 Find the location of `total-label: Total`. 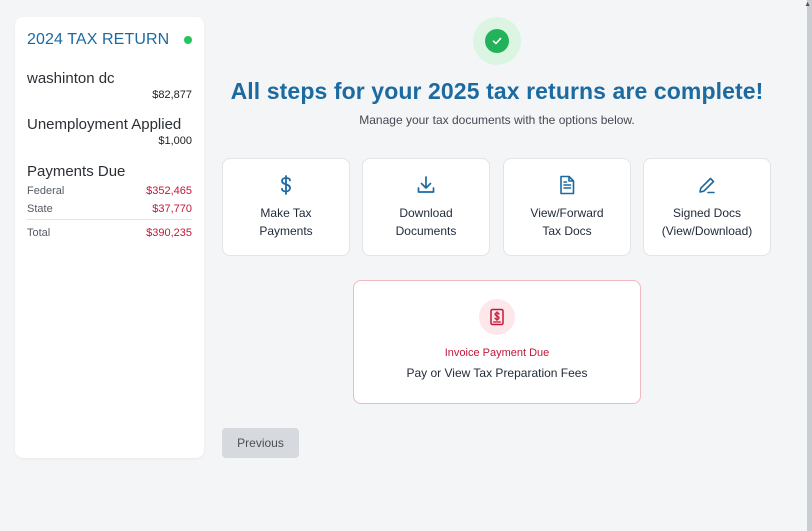

total-label: Total is located at coordinates (39, 232).